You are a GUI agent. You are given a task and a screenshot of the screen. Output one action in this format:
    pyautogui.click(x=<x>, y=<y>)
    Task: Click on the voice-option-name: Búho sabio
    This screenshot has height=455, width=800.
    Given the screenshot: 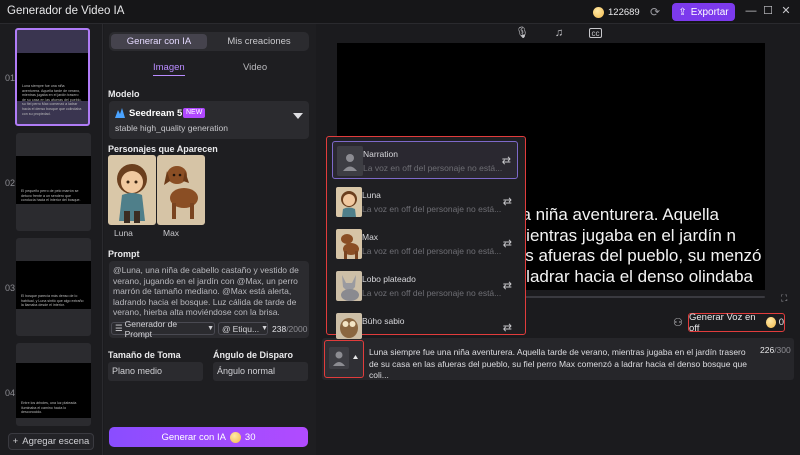 What is the action you would take?
    pyautogui.click(x=383, y=321)
    